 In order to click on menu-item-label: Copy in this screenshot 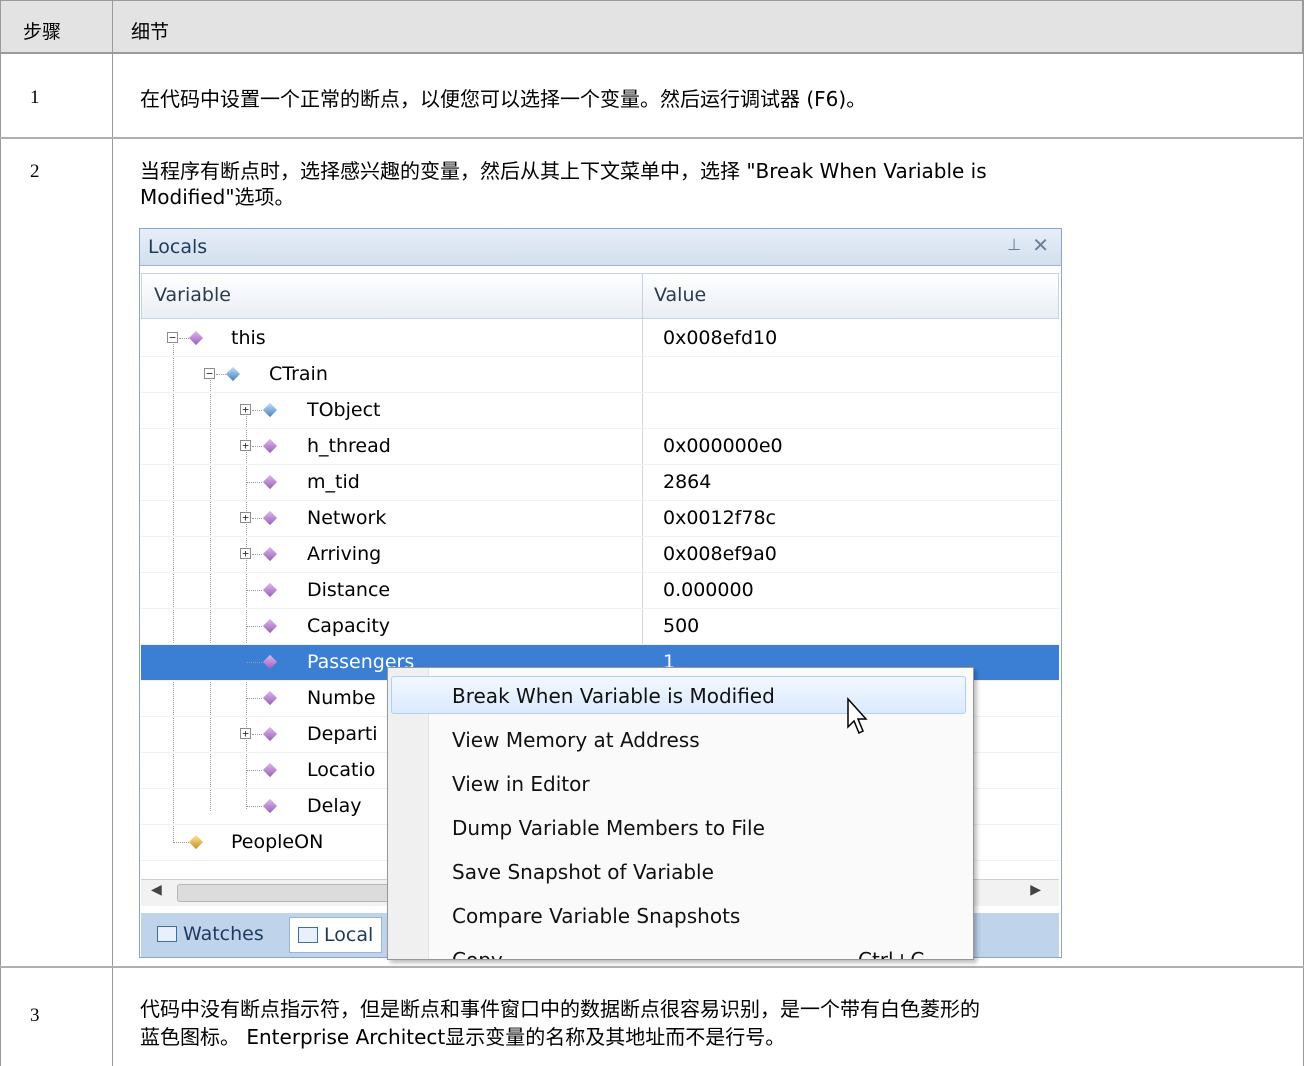, I will do `click(477, 954)`.